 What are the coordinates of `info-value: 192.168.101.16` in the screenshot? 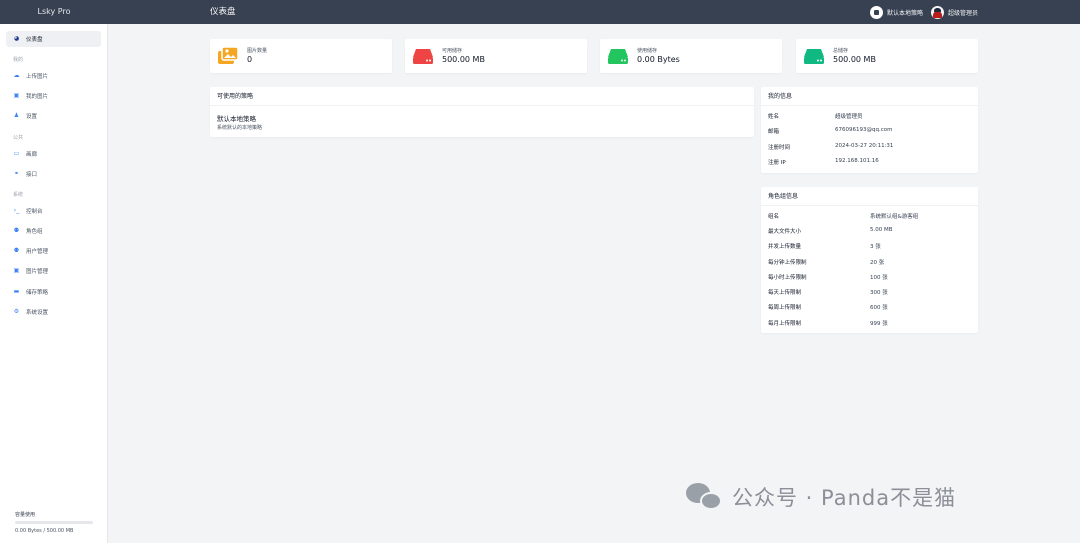 It's located at (857, 161).